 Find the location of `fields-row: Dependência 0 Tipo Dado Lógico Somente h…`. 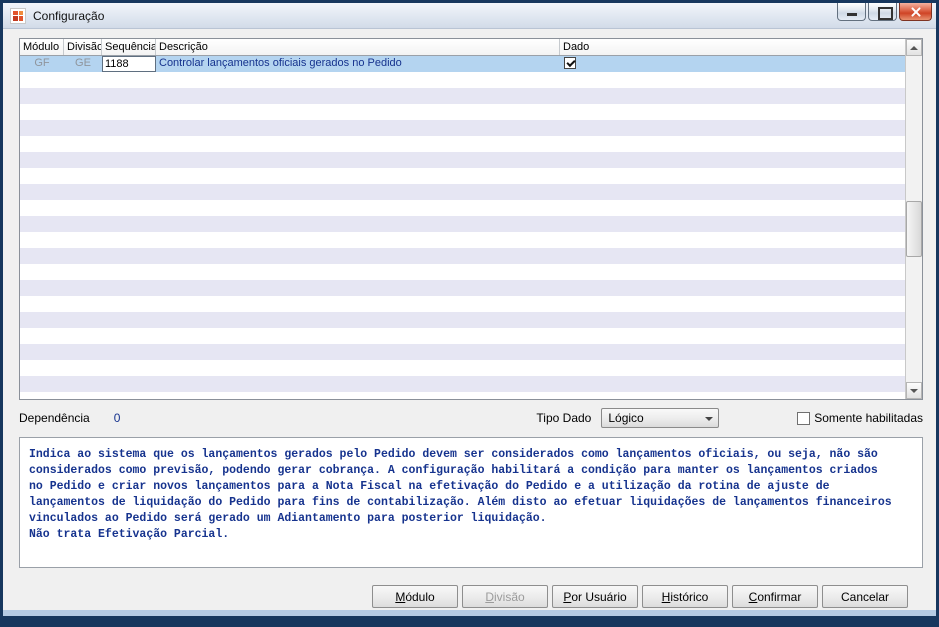

fields-row: Dependência 0 Tipo Dado Lógico Somente h… is located at coordinates (471, 418).